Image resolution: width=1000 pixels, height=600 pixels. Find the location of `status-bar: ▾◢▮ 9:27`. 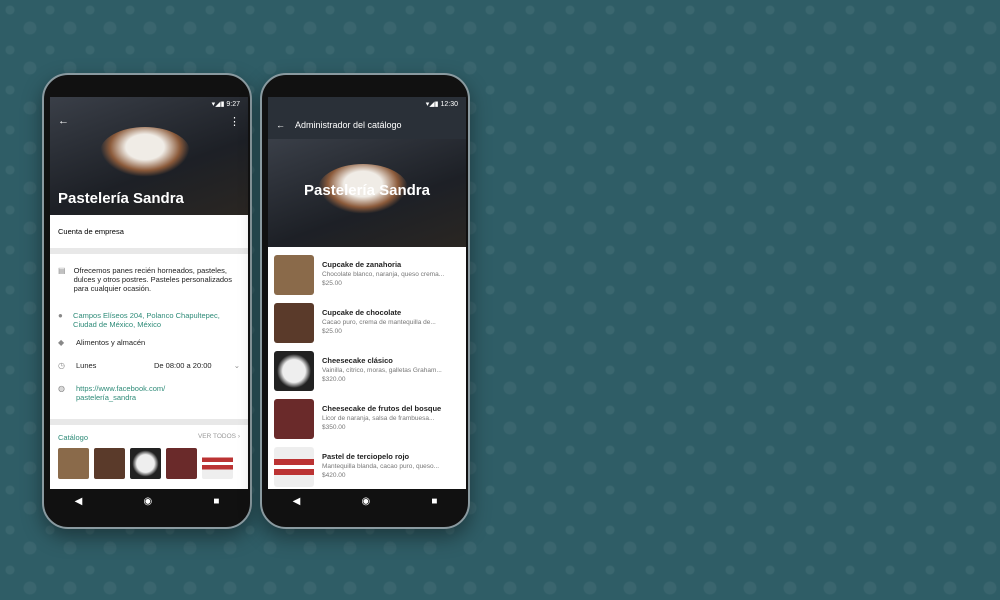

status-bar: ▾◢▮ 9:27 is located at coordinates (225, 104).